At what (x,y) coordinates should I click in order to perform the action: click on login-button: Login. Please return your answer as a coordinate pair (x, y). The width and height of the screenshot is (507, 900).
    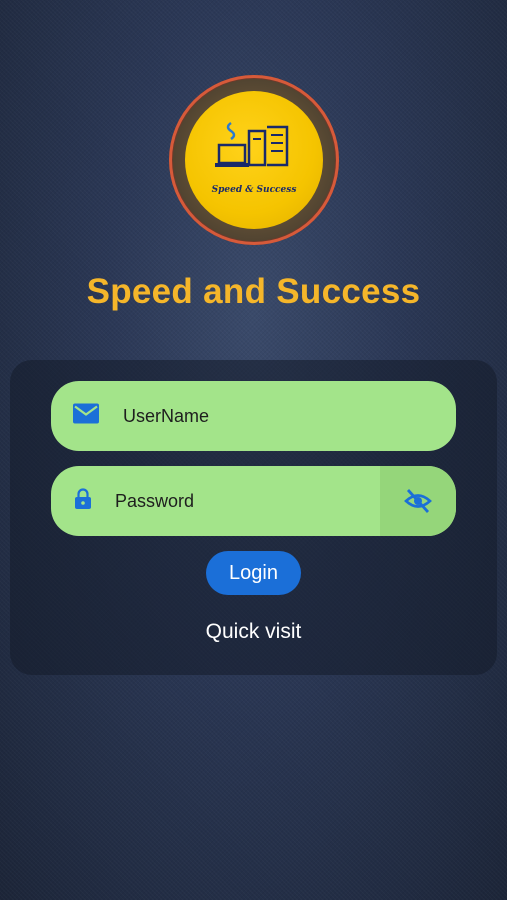
    Looking at the image, I should click on (253, 573).